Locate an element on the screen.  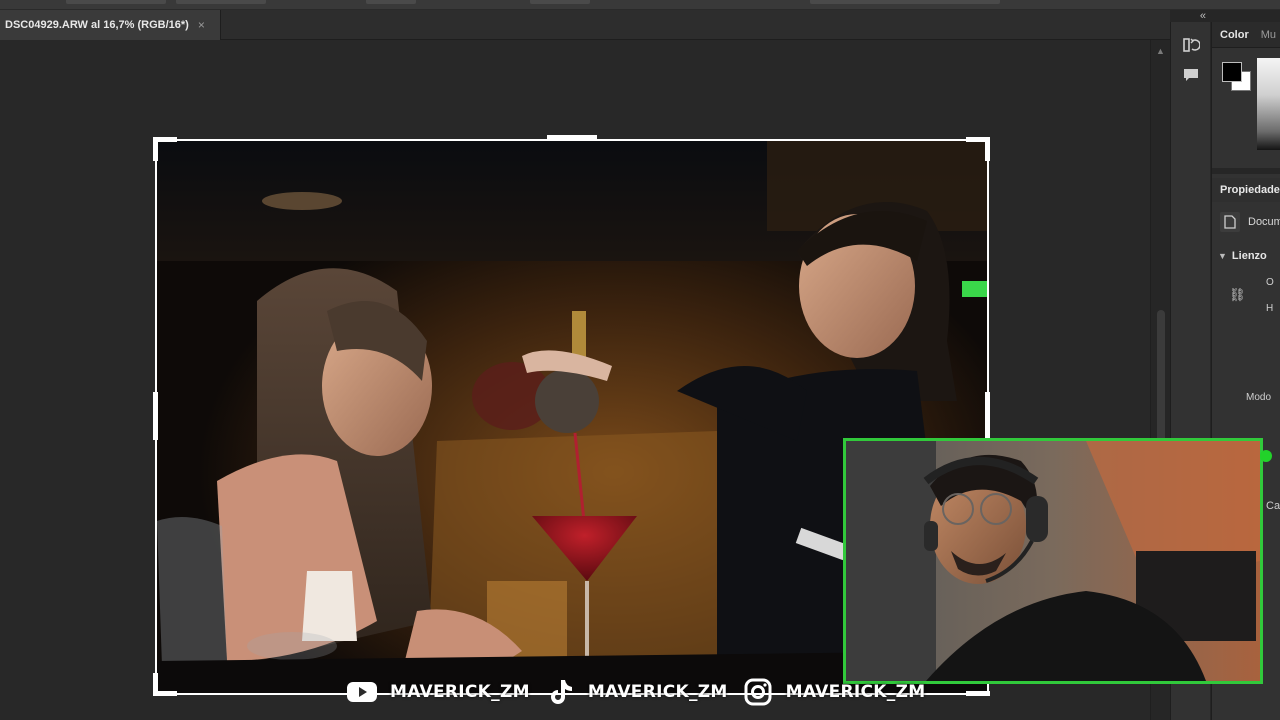
crop-handle-bottom-left is located at coordinates (165, 693).